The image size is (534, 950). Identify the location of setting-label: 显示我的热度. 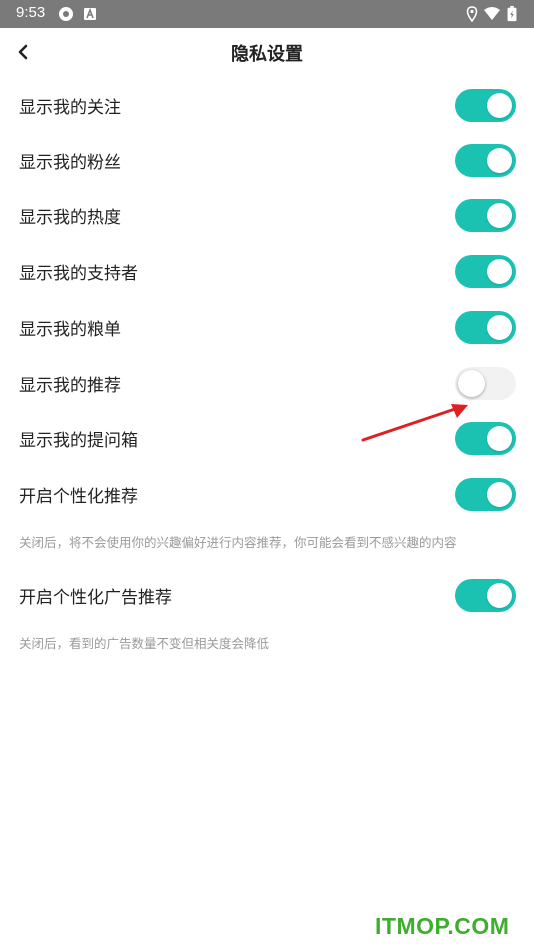
(70, 218).